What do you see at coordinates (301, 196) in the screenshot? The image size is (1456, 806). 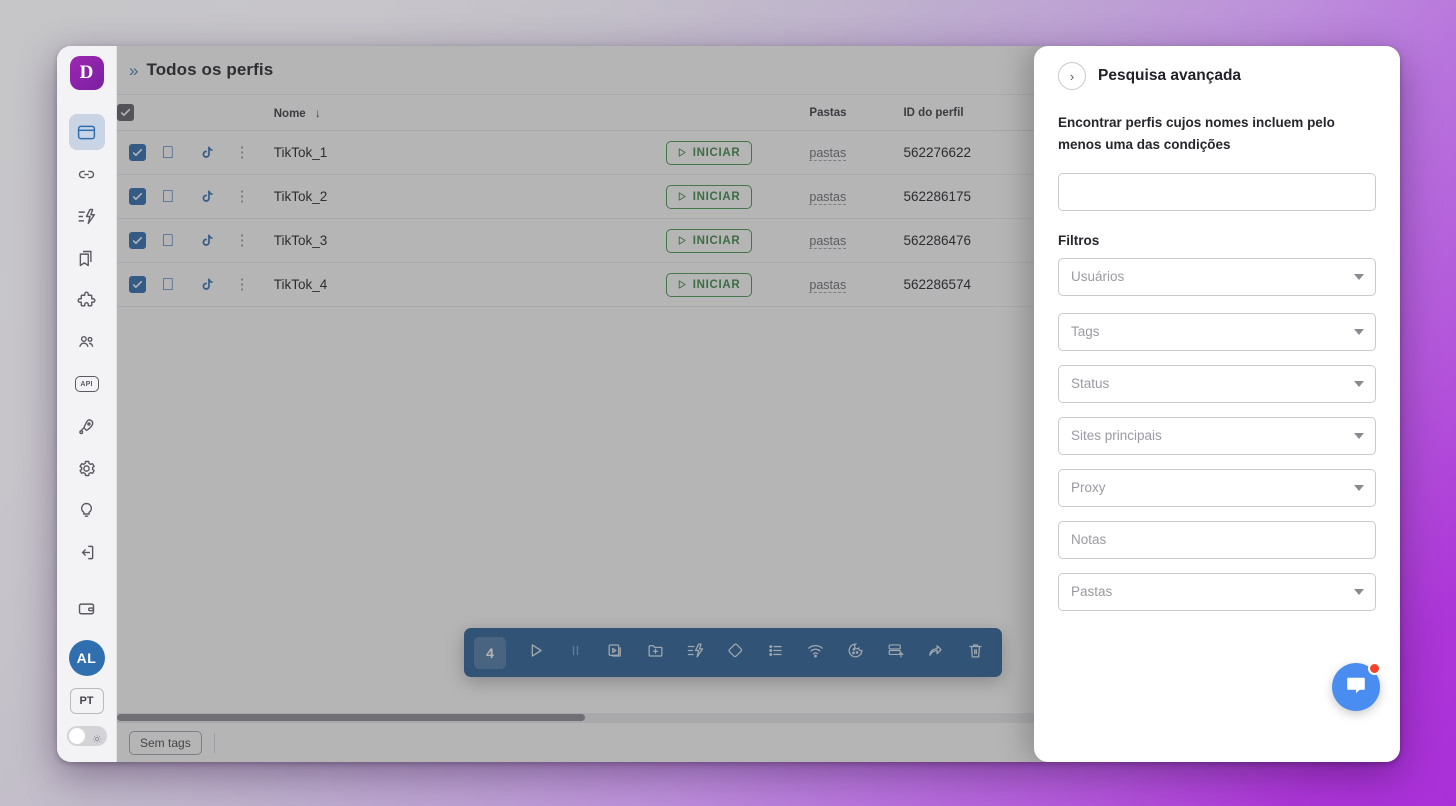 I see `row-profile-name: TikTok_2` at bounding box center [301, 196].